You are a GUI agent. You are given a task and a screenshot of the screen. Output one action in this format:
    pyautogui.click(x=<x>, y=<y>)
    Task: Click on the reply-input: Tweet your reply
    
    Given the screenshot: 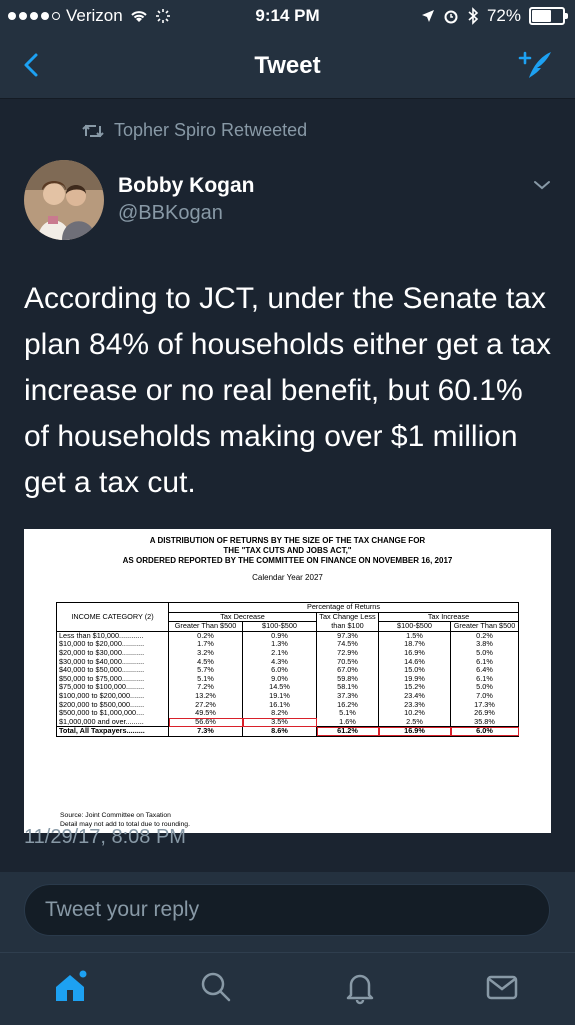 What is the action you would take?
    pyautogui.click(x=287, y=910)
    